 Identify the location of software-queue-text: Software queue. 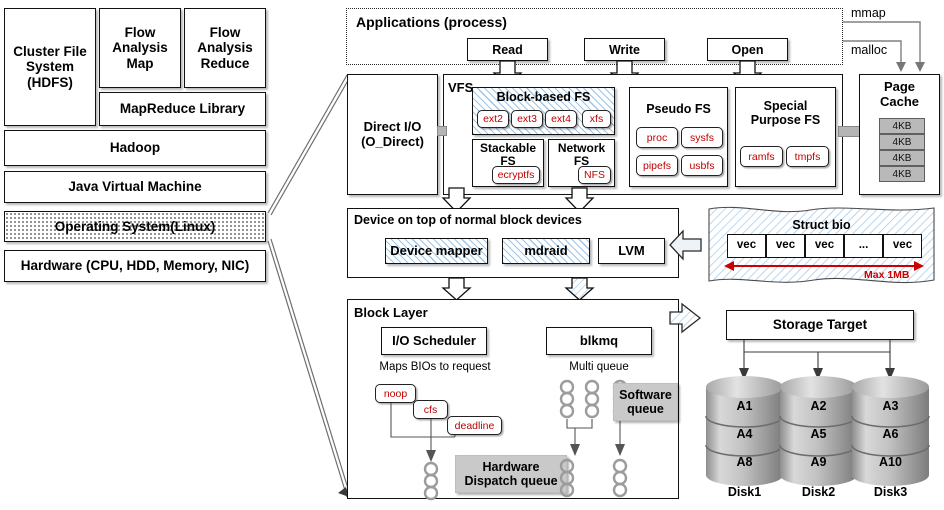
(645, 401).